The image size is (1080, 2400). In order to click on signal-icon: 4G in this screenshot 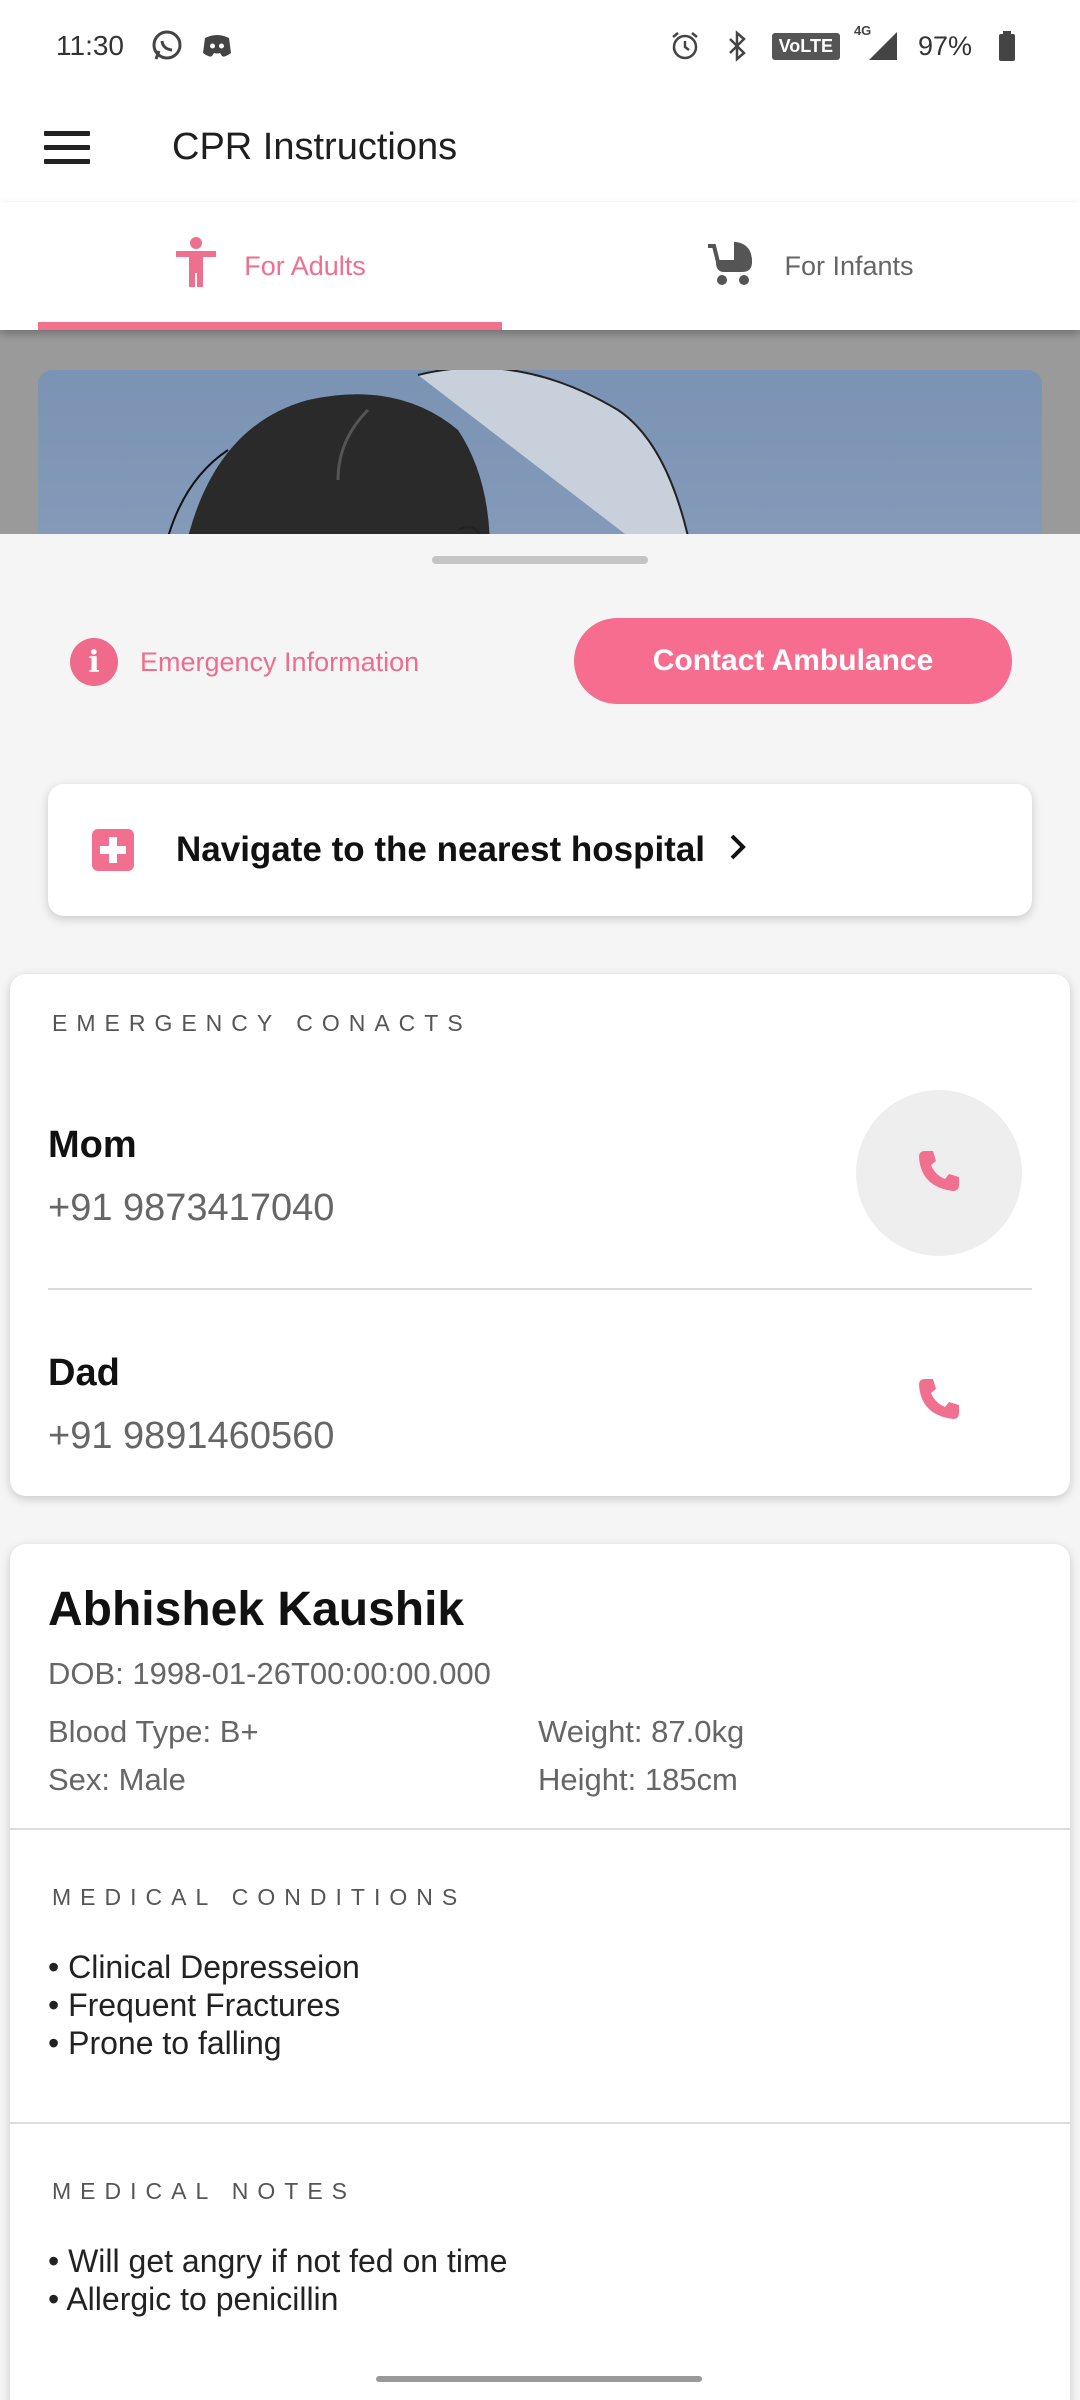, I will do `click(877, 43)`.